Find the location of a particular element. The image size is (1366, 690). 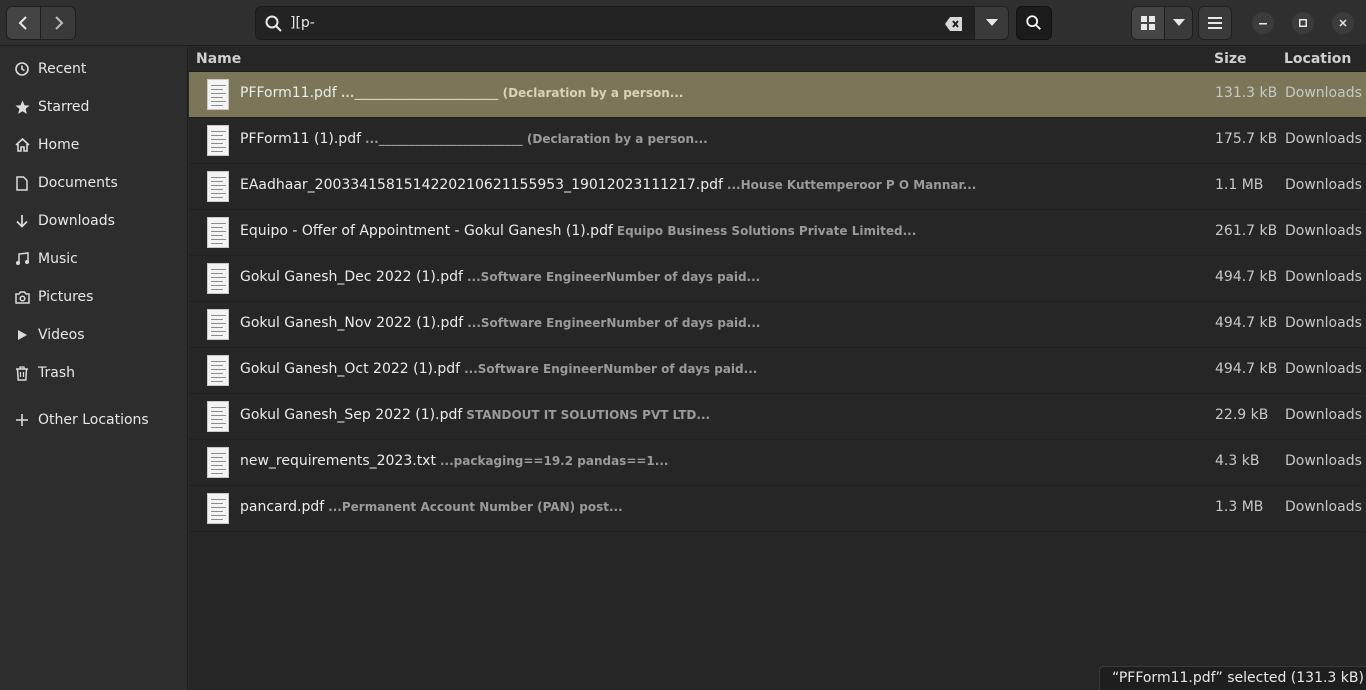

sidebar-item-downloads: Downloads is located at coordinates (94, 221).